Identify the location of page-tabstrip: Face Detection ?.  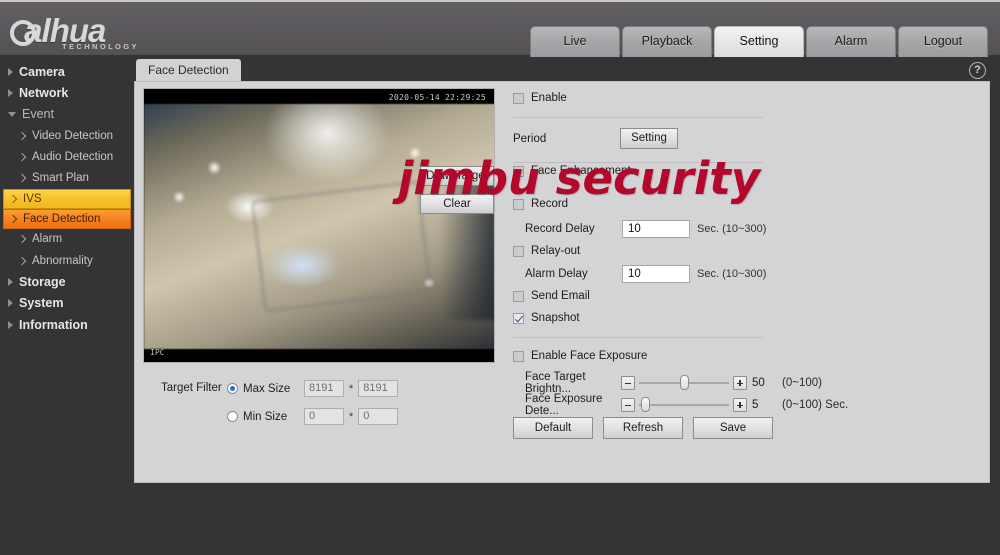
(567, 70).